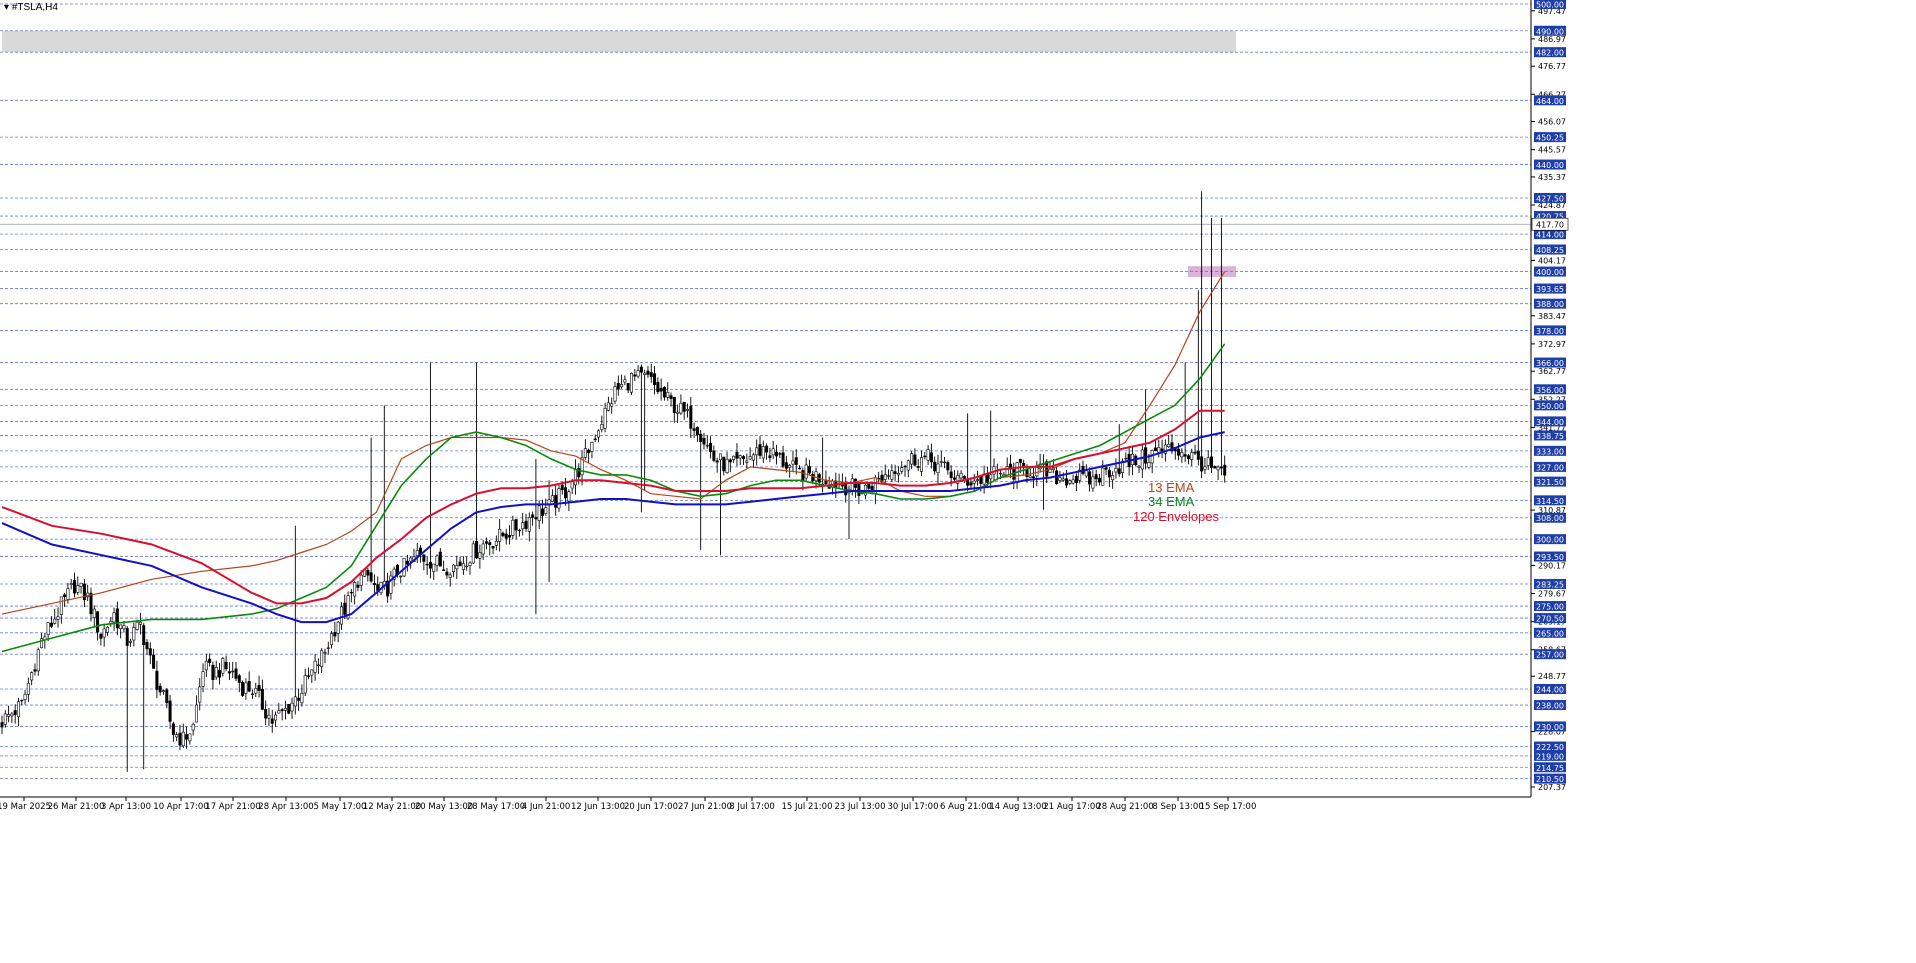  Describe the element at coordinates (1550, 655) in the screenshot. I see `level-badge-label: 257.00` at that location.